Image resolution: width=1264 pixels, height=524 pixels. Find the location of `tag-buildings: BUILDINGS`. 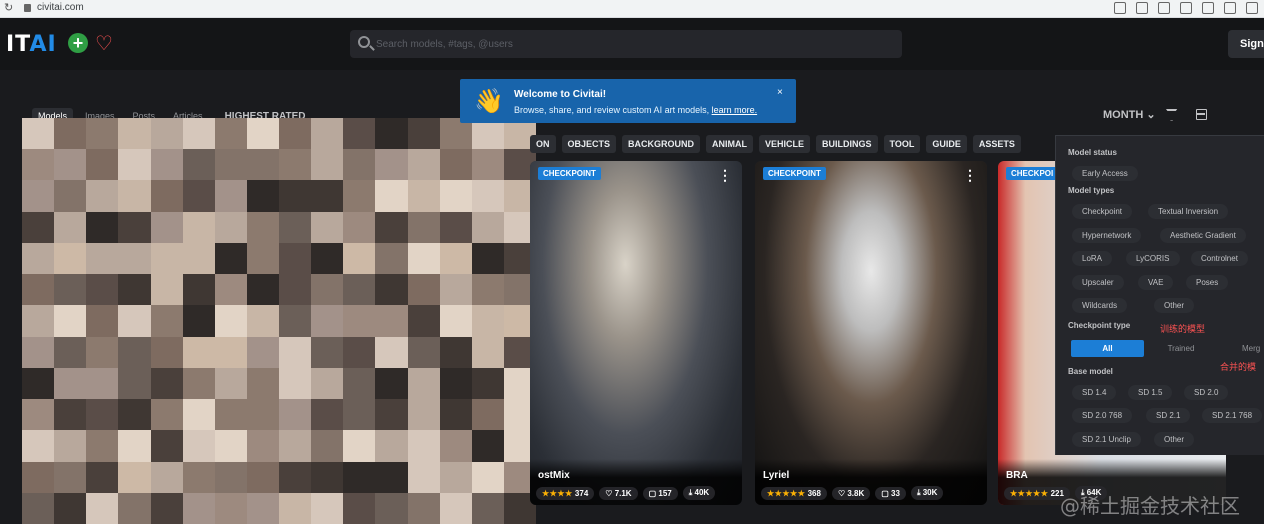

tag-buildings: BUILDINGS is located at coordinates (847, 144).